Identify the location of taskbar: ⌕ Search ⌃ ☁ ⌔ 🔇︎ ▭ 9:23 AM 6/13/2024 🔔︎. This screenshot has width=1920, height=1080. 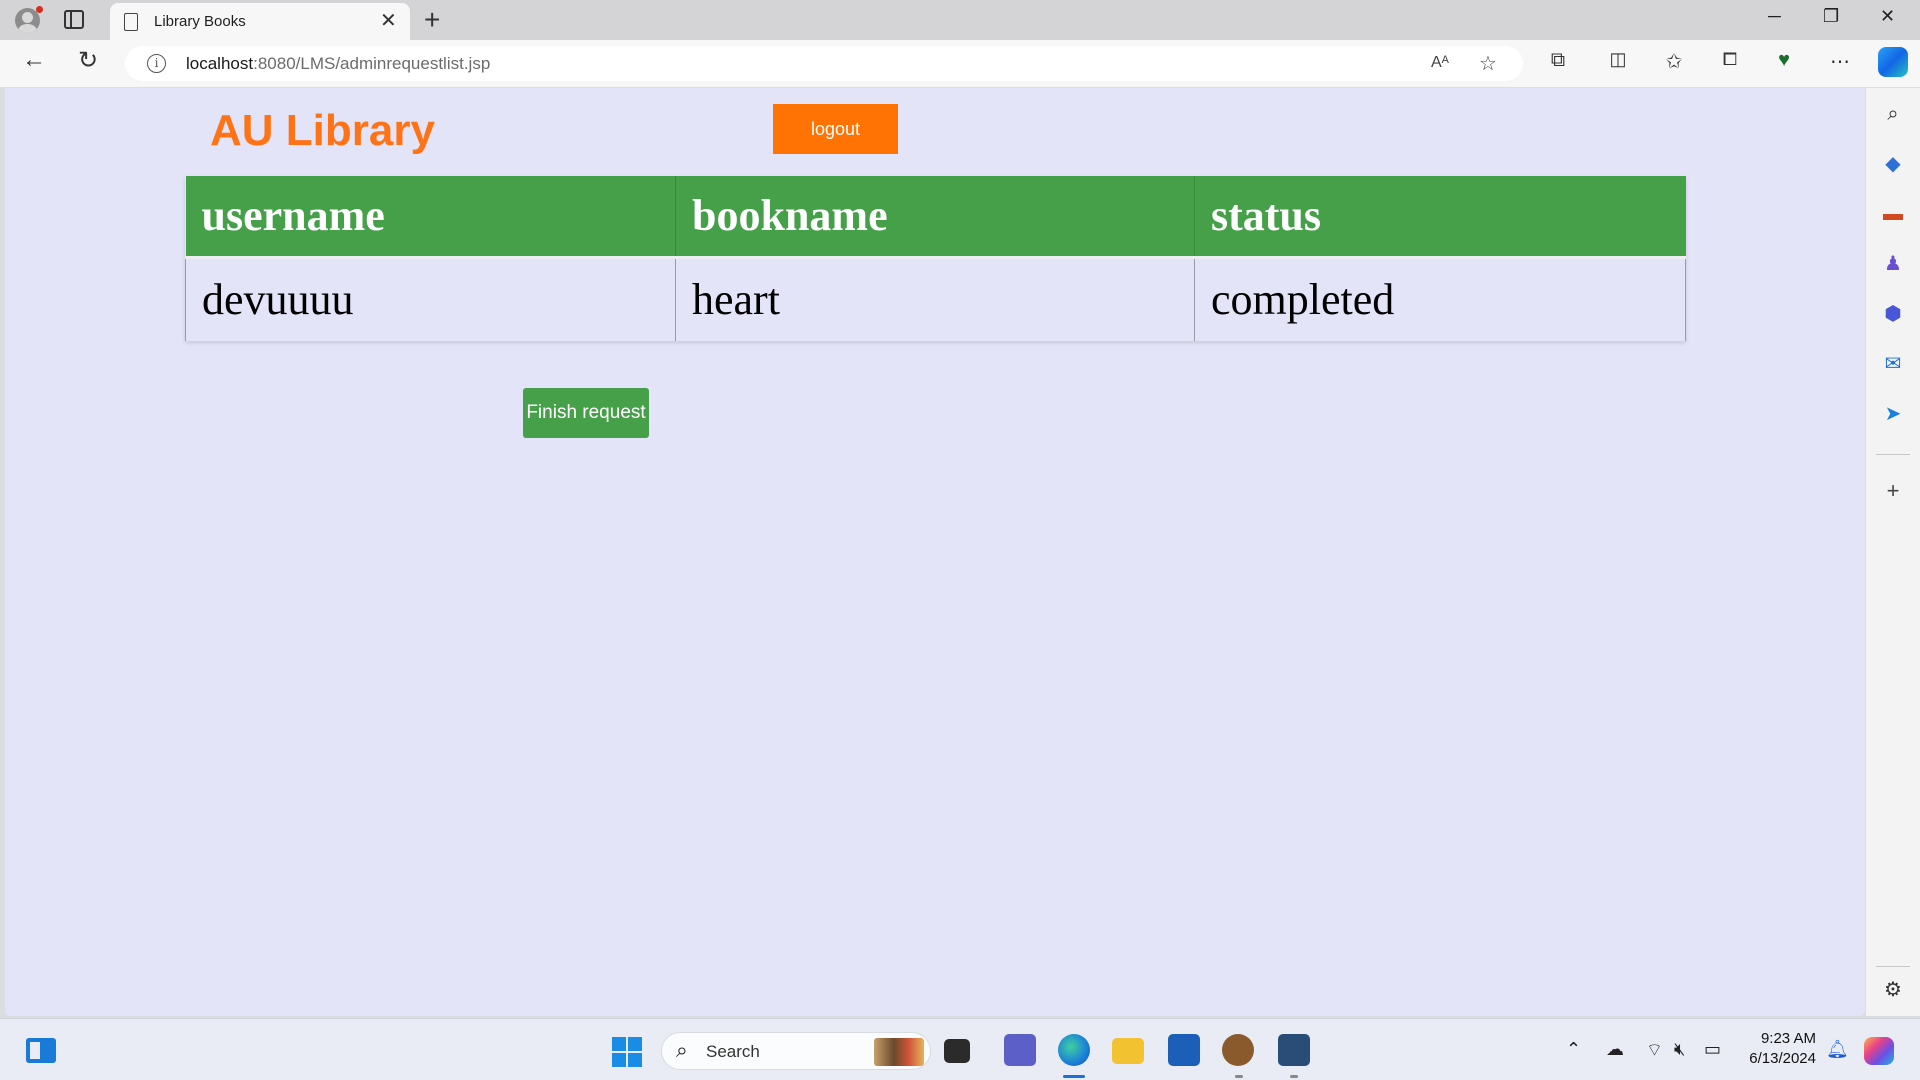
(960, 1049).